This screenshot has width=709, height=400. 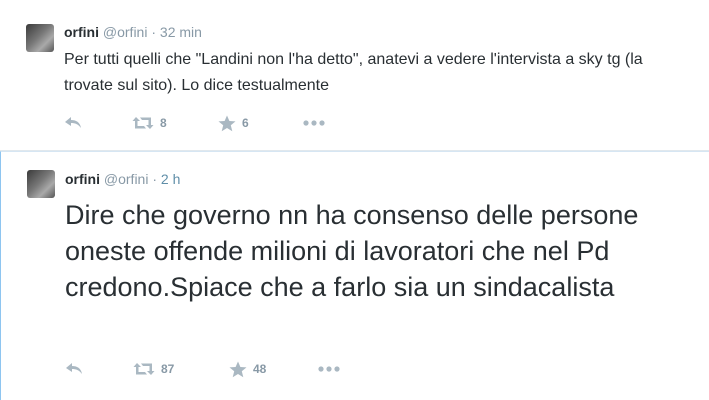 What do you see at coordinates (245, 123) in the screenshot?
I see `favorite-count: 6` at bounding box center [245, 123].